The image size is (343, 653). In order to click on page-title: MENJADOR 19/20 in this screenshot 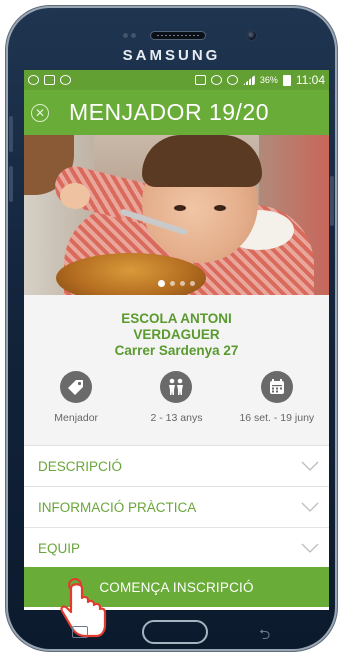, I will do `click(169, 112)`.